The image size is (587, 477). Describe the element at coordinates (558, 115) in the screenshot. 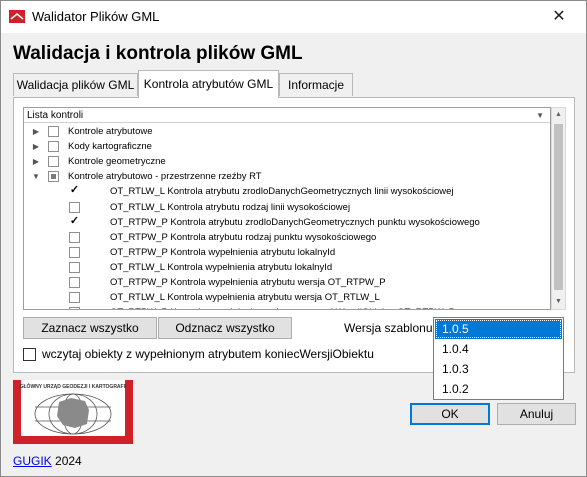

I see `scroll-up-icon: ▲` at that location.